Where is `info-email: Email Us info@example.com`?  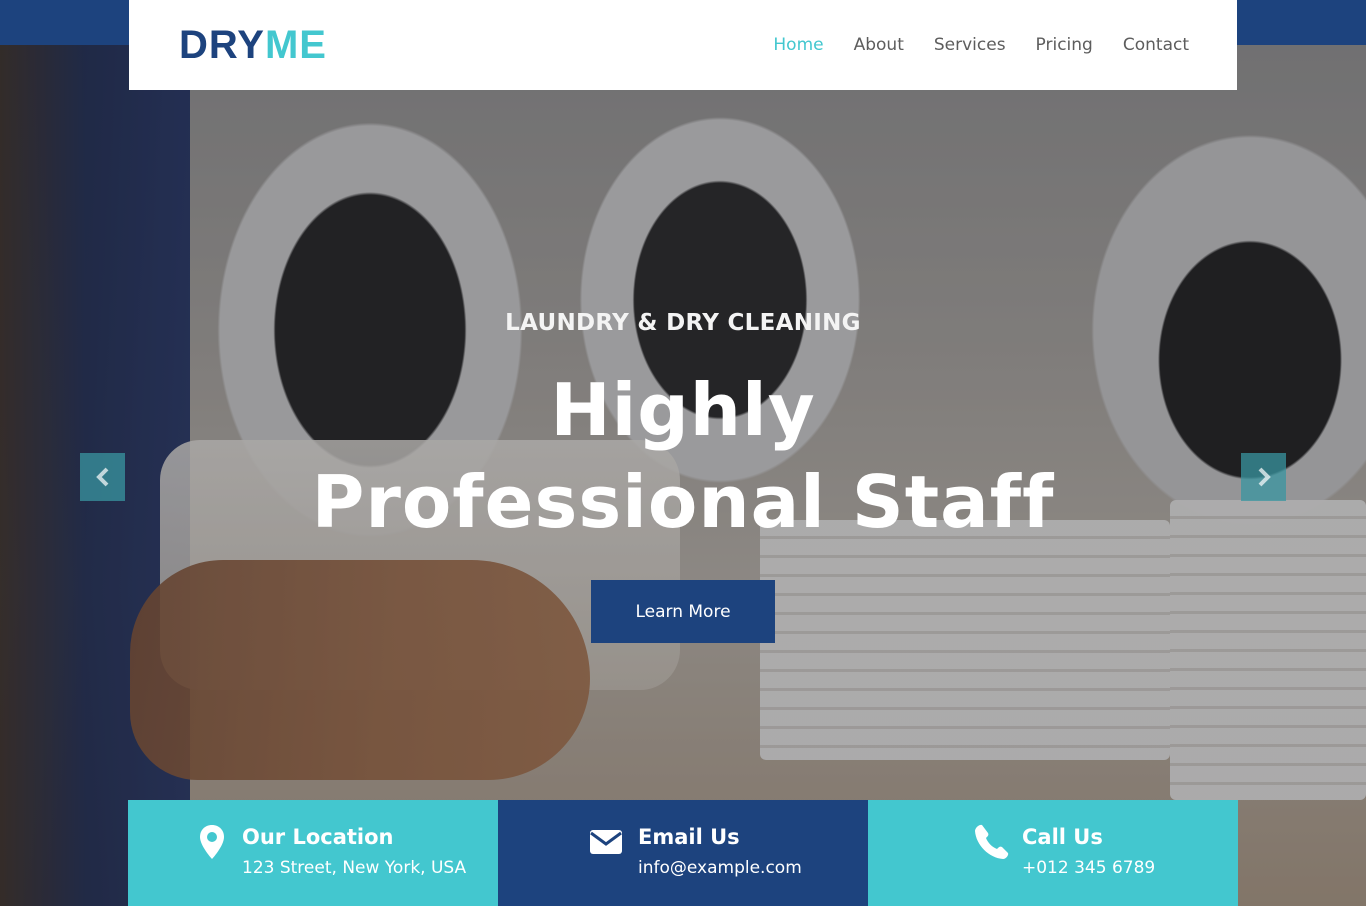
info-email: Email Us info@example.com is located at coordinates (683, 853).